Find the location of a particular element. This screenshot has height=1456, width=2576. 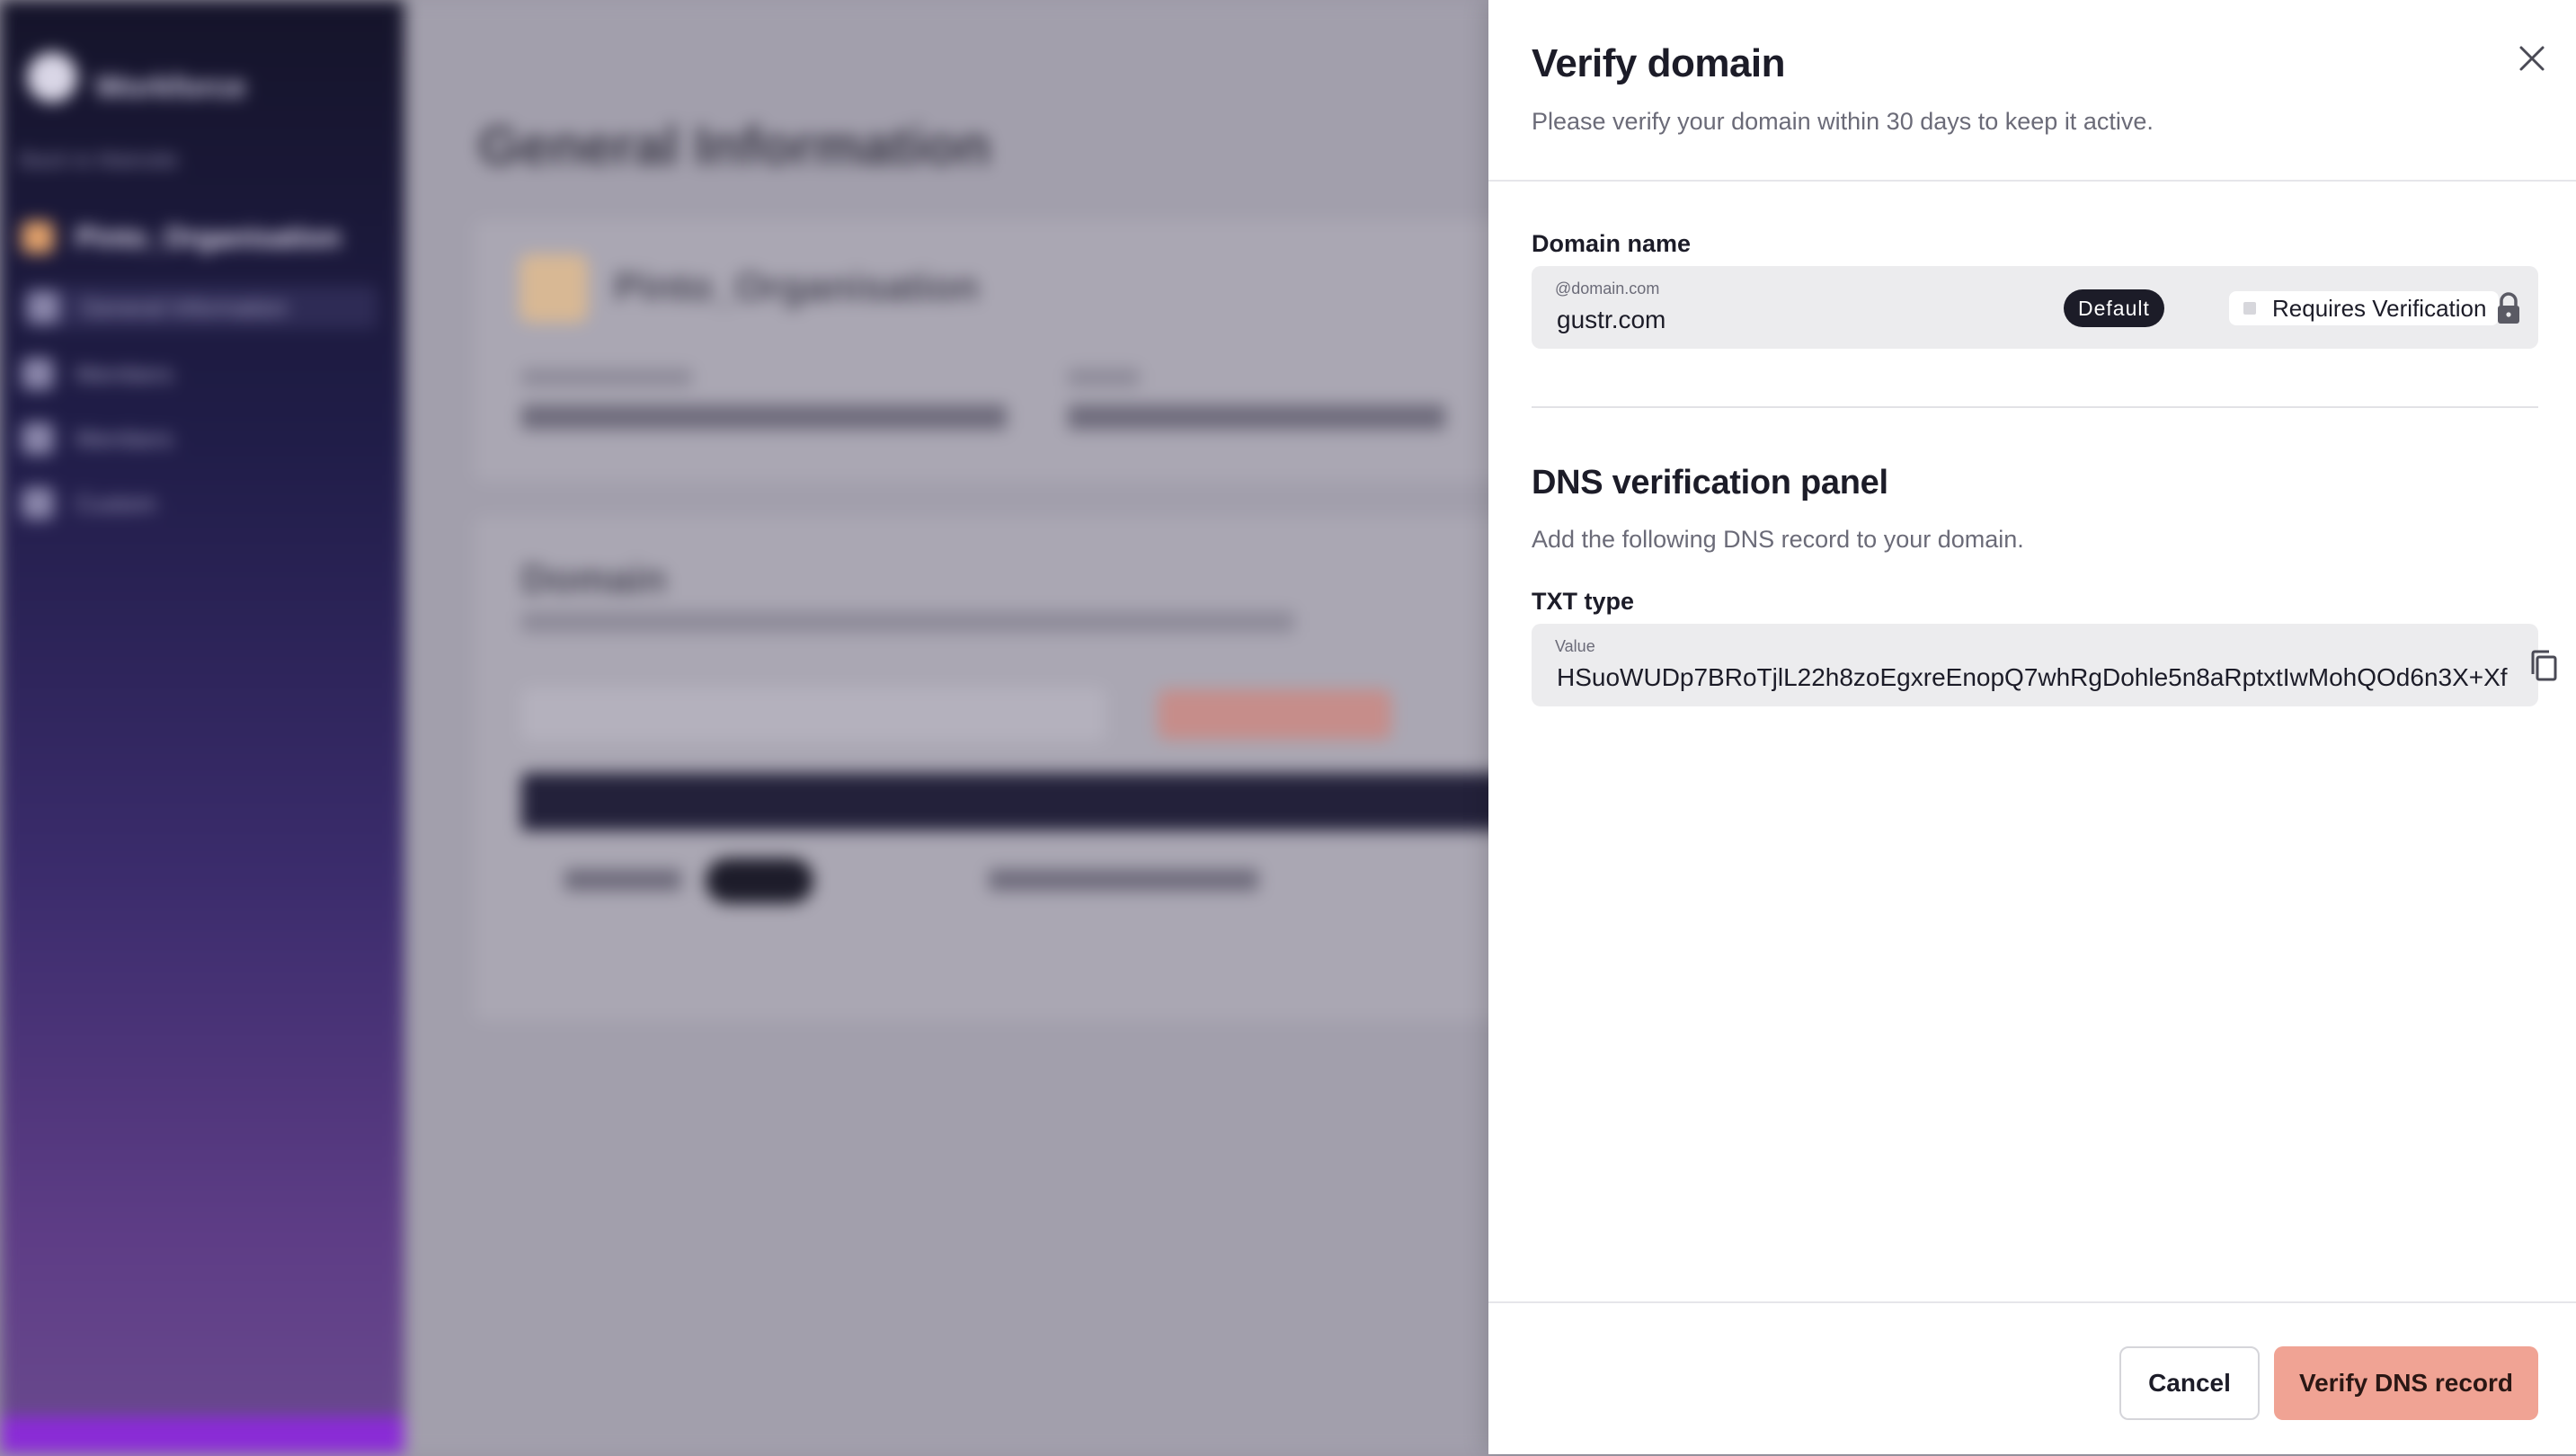

org-id-label is located at coordinates (606, 377).